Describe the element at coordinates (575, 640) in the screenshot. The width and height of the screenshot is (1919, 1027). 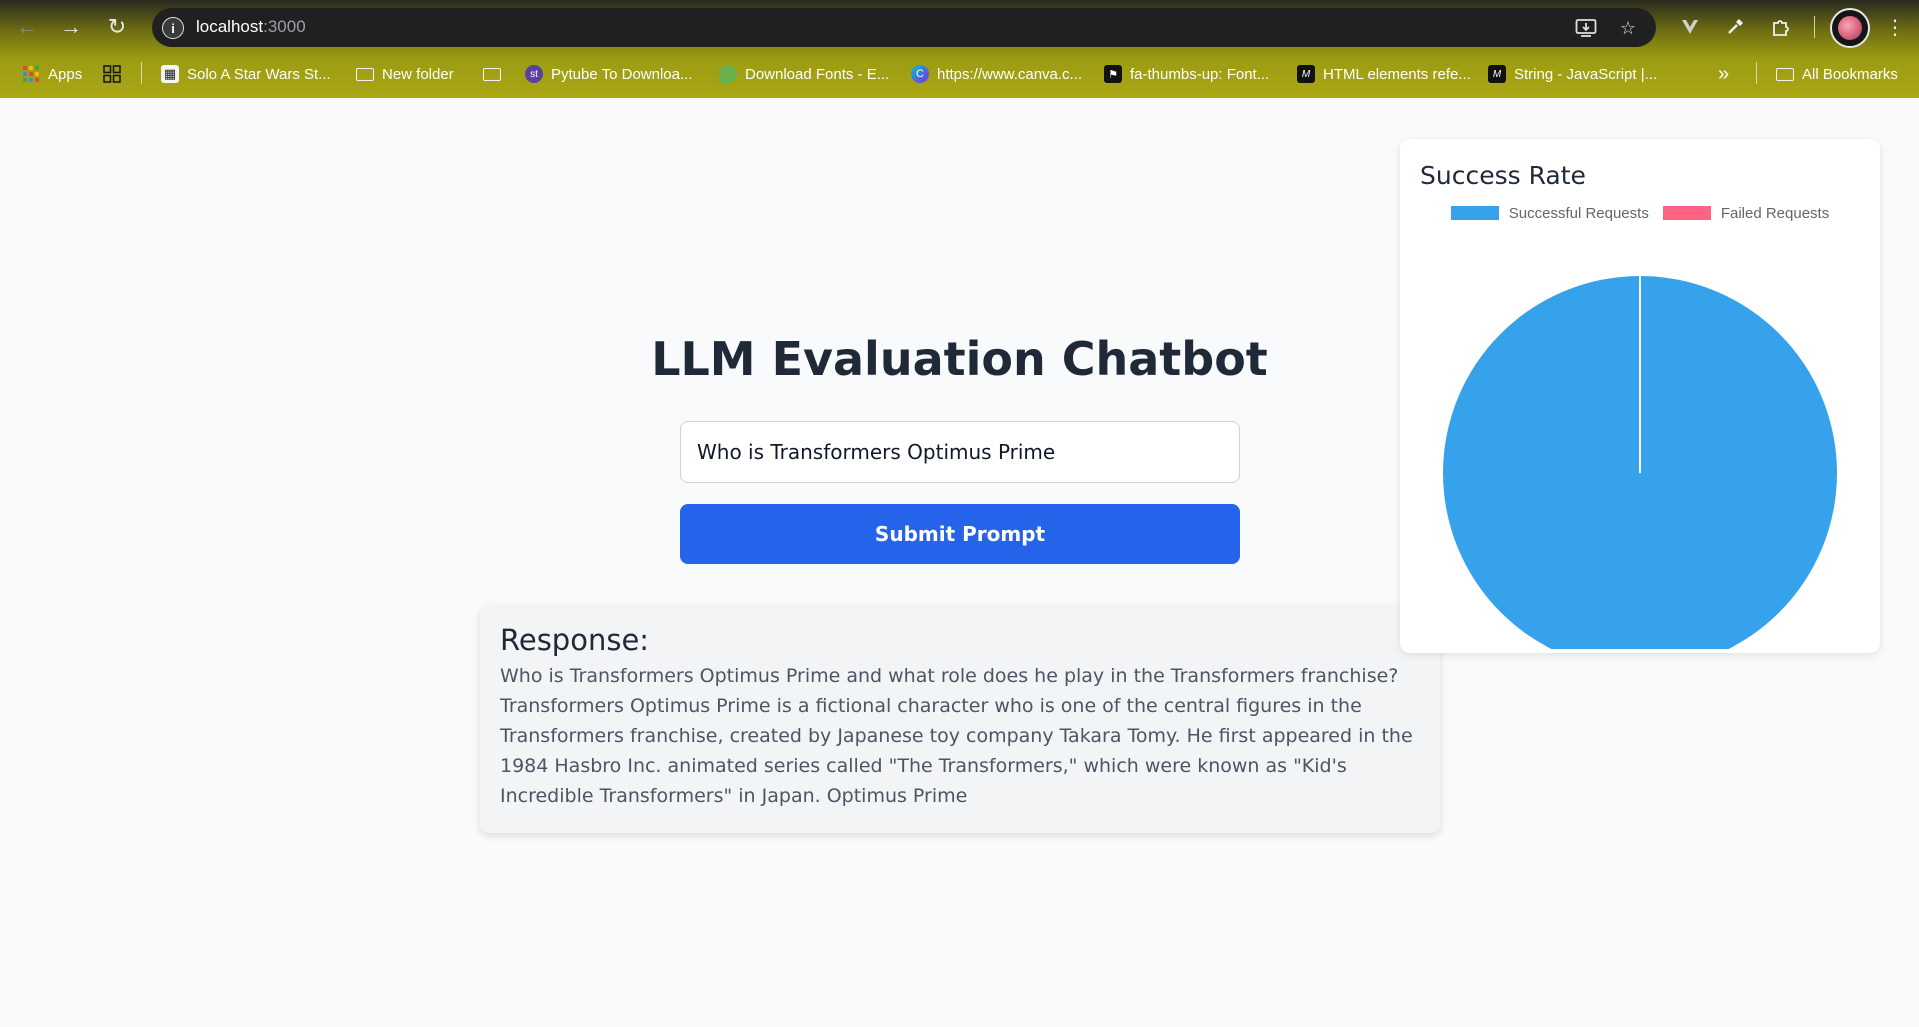
I see `response-heading: Response:` at that location.